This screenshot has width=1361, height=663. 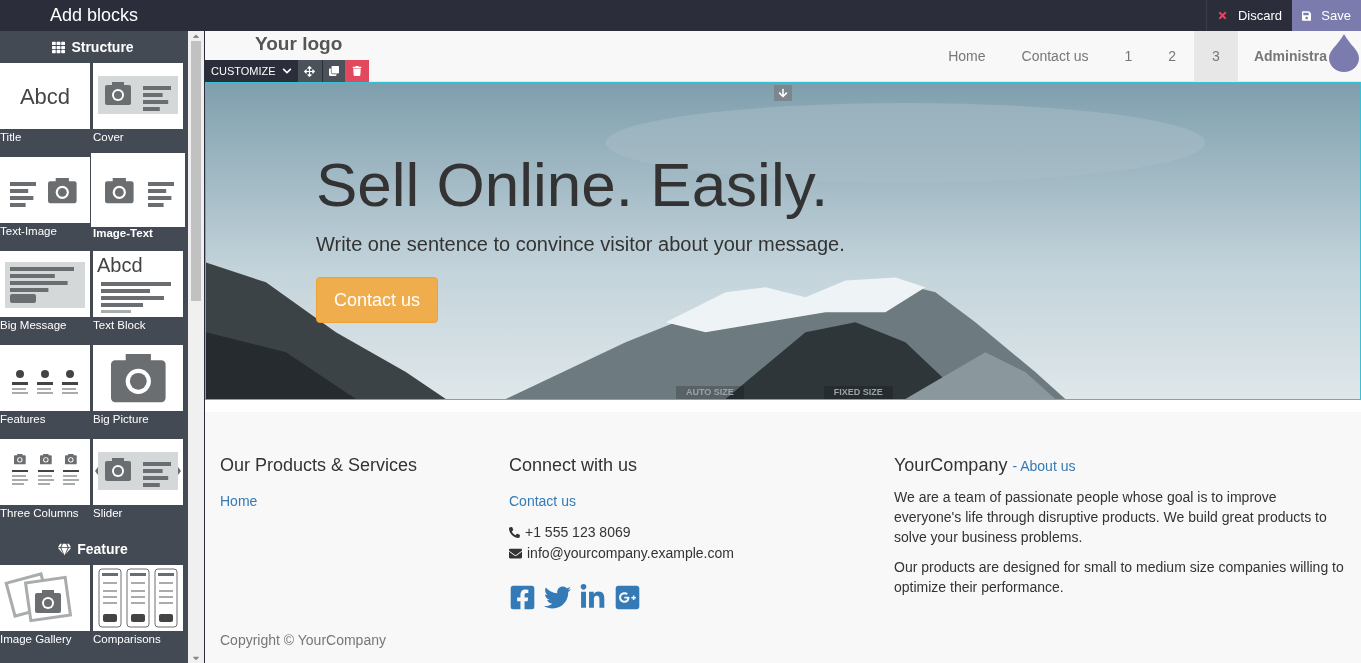 I want to click on footer-heading: Connect with us, so click(x=574, y=465).